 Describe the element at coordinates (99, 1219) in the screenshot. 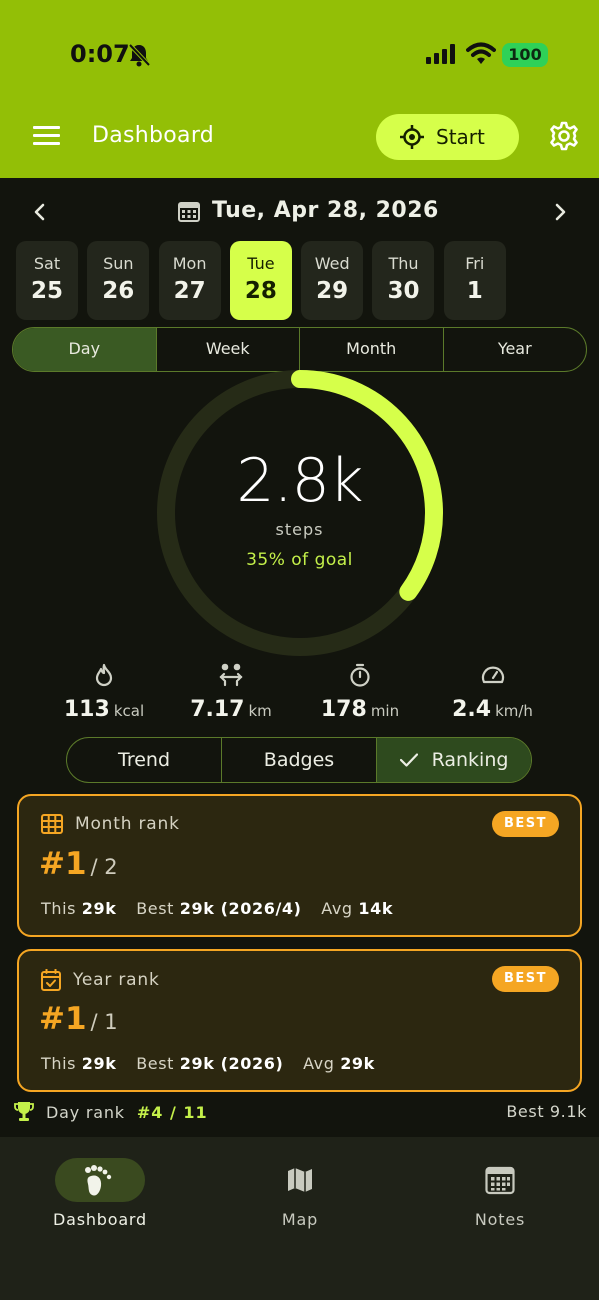

I see `nav-dashboard-label: Dashboard` at that location.